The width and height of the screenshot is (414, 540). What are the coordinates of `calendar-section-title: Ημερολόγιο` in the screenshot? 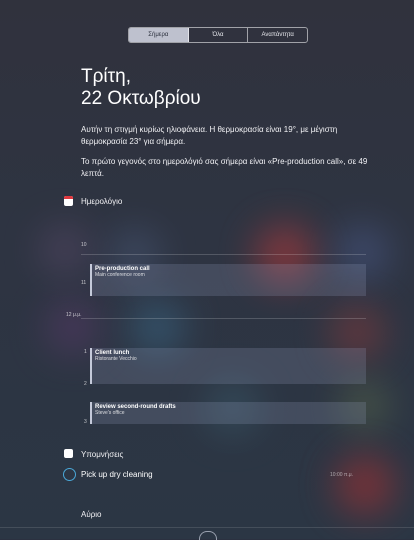 It's located at (101, 201).